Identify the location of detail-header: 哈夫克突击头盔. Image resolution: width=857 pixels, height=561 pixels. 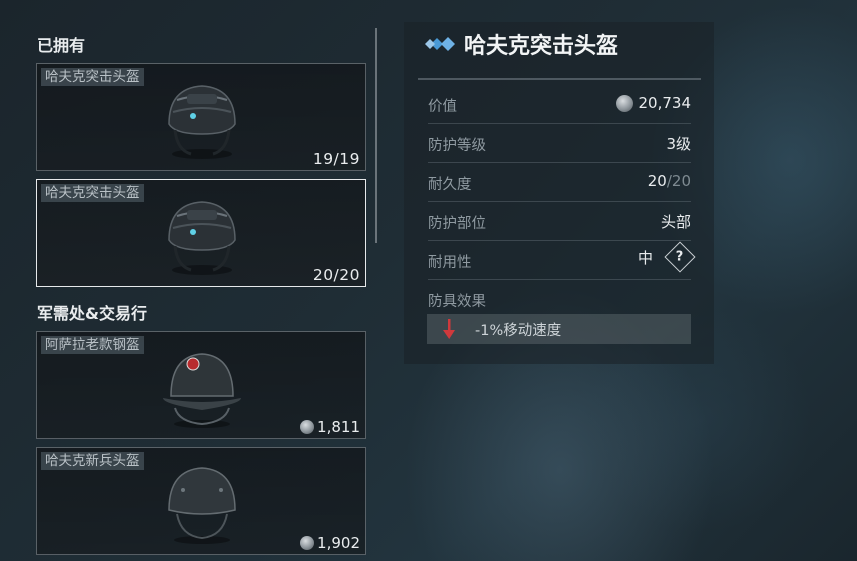
(521, 44).